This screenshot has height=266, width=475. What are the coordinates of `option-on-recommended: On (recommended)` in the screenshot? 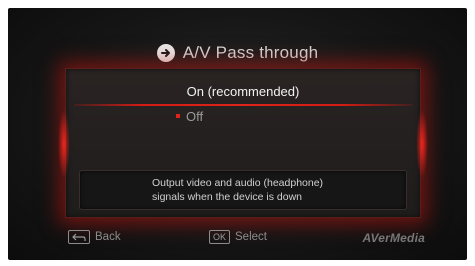 It's located at (243, 92).